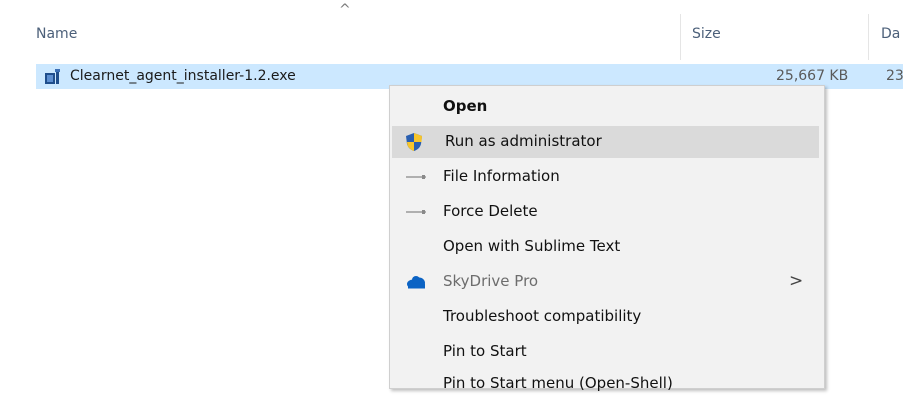 This screenshot has height=400, width=903. What do you see at coordinates (796, 281) in the screenshot?
I see `chevron-right-icon: >` at bounding box center [796, 281].